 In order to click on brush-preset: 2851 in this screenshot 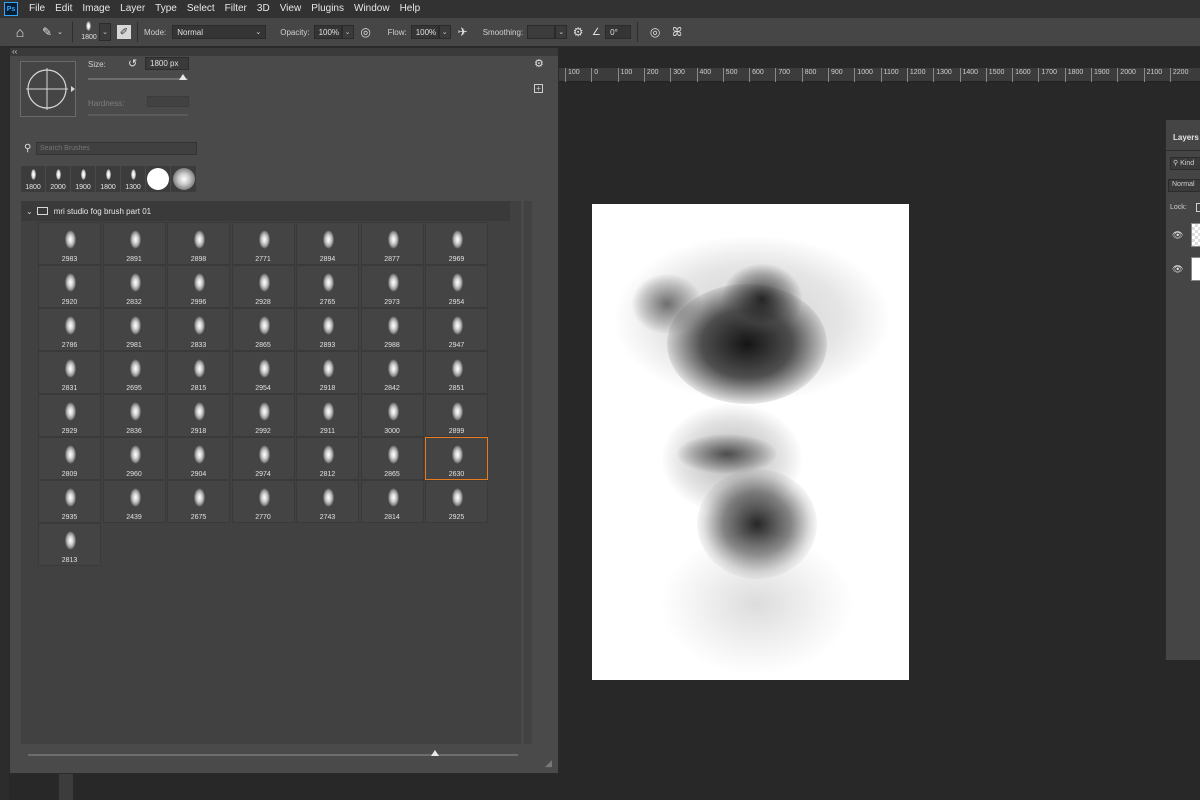, I will do `click(456, 372)`.